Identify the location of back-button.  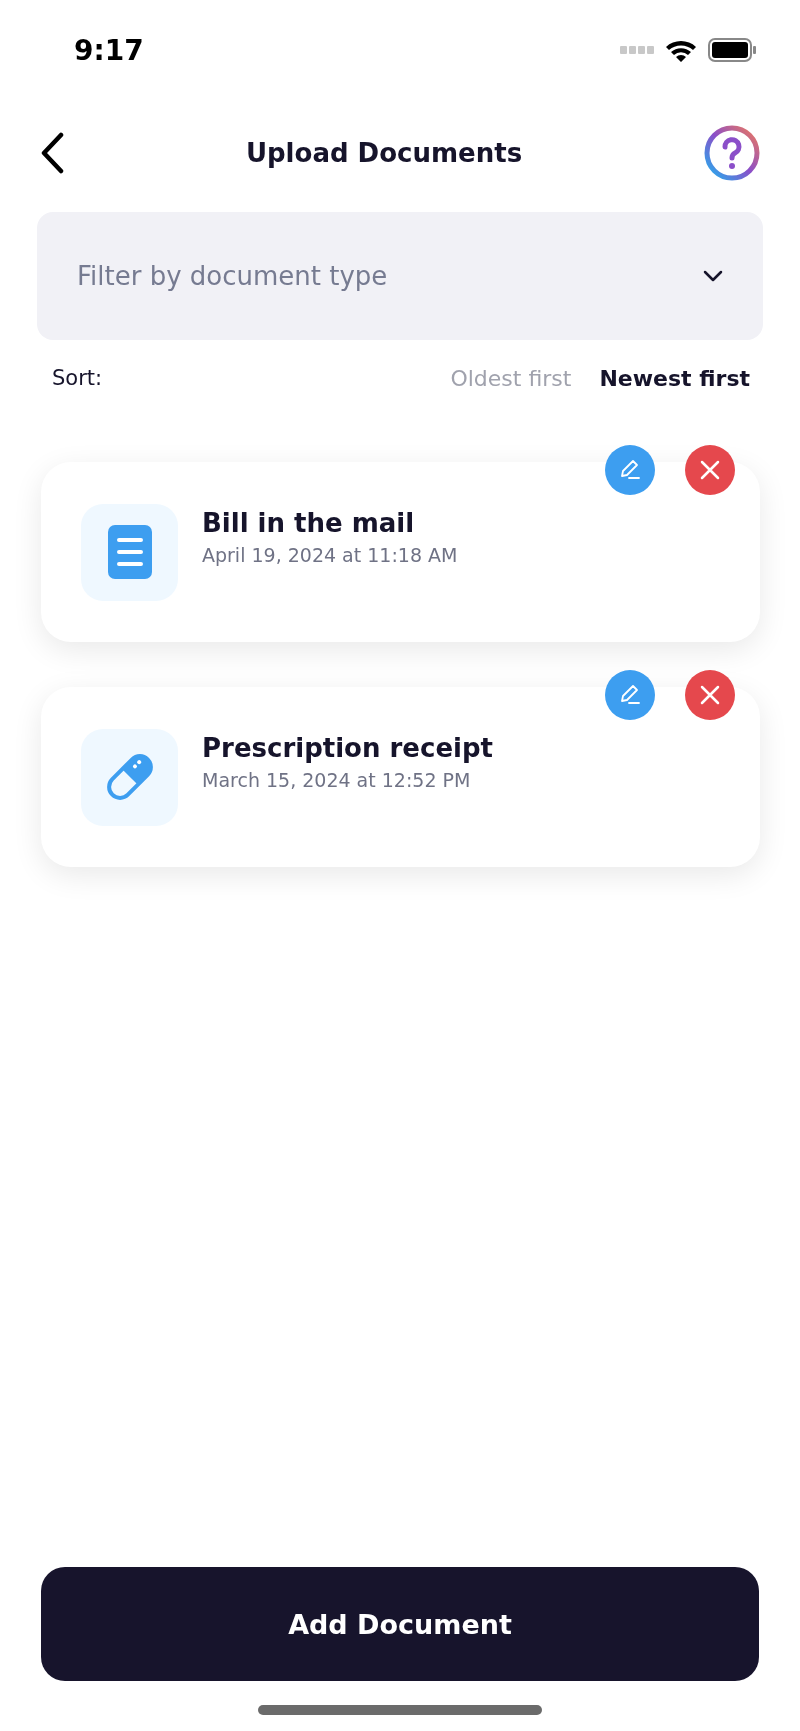
(52, 153).